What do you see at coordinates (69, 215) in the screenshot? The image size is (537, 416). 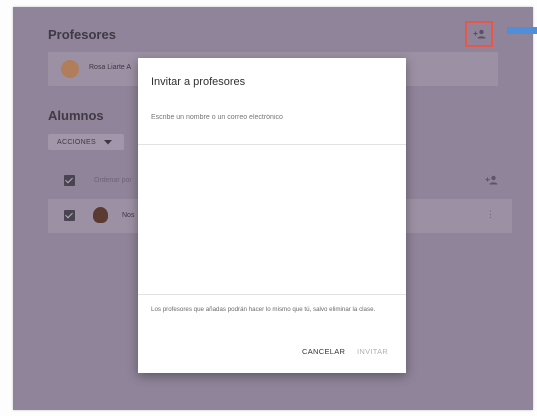 I see `student-checkbox` at bounding box center [69, 215].